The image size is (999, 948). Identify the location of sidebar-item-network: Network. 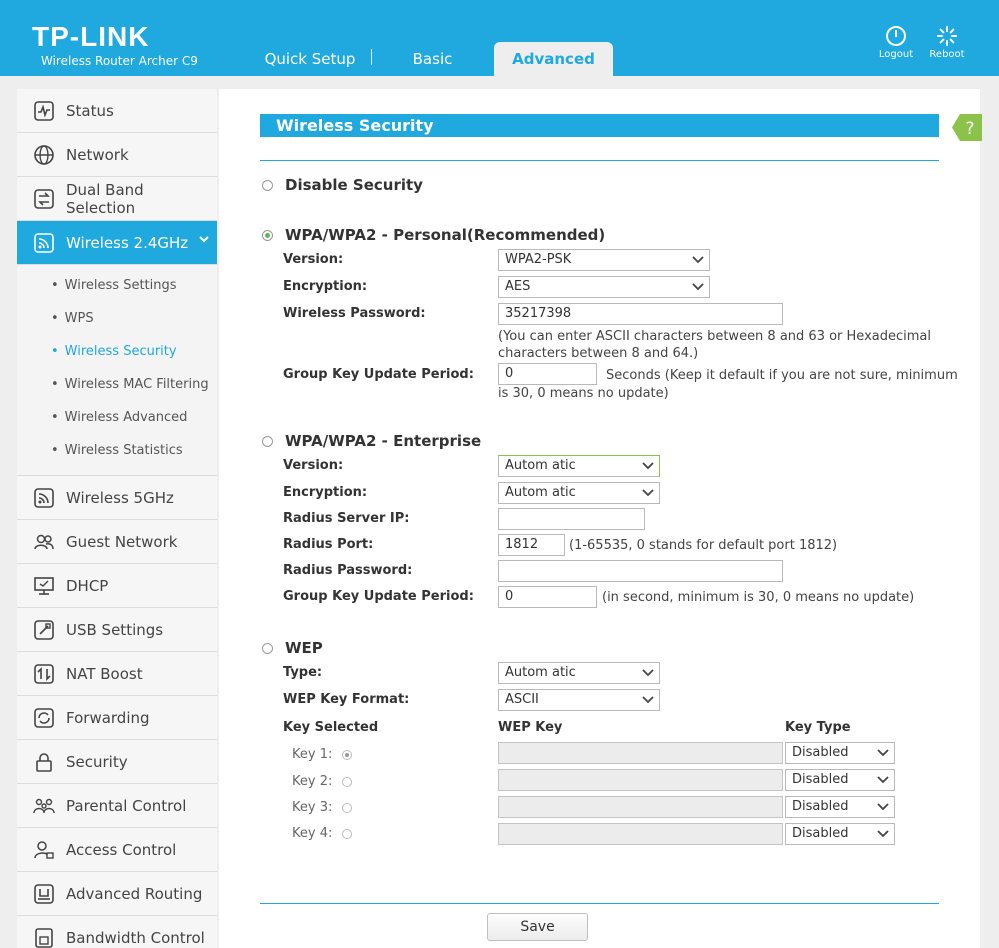
(117, 155).